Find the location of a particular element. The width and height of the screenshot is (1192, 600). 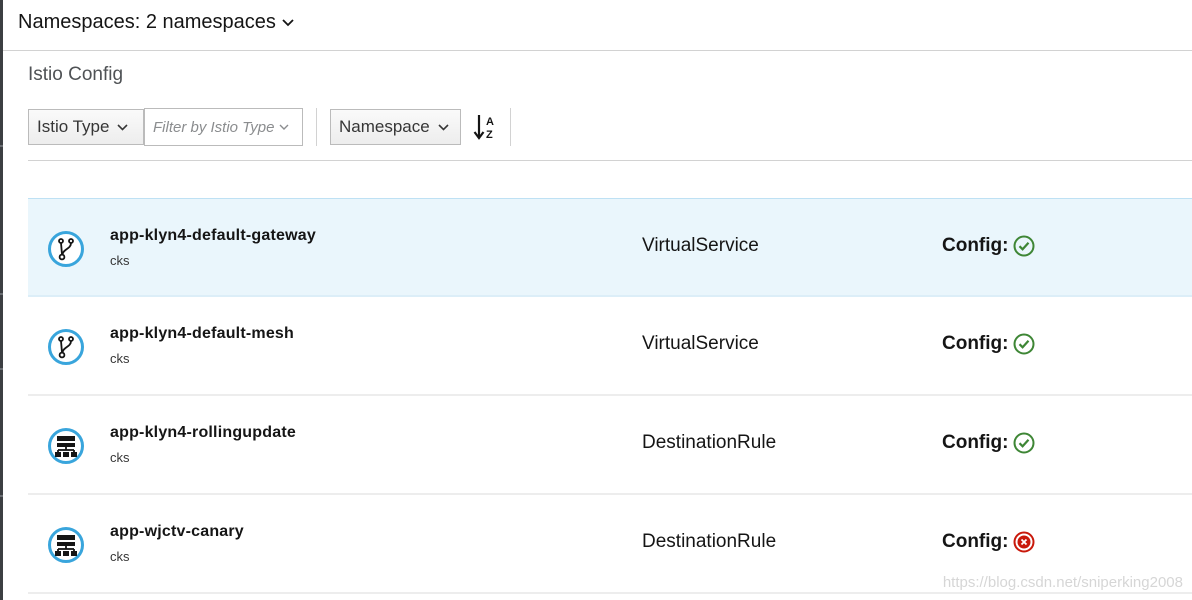

filter-type-dropdown: Istio Type is located at coordinates (86, 127).